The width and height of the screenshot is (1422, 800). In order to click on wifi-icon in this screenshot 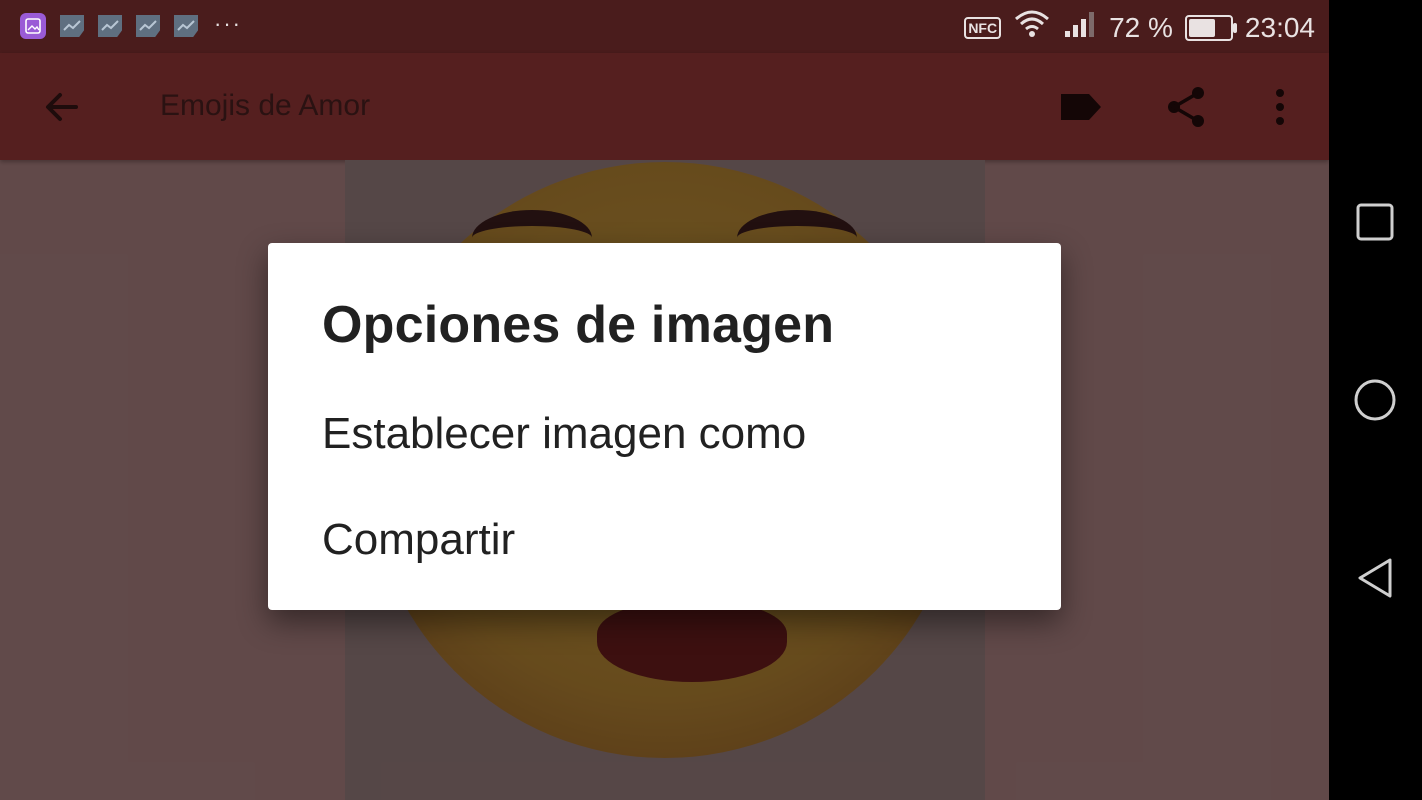, I will do `click(1032, 27)`.